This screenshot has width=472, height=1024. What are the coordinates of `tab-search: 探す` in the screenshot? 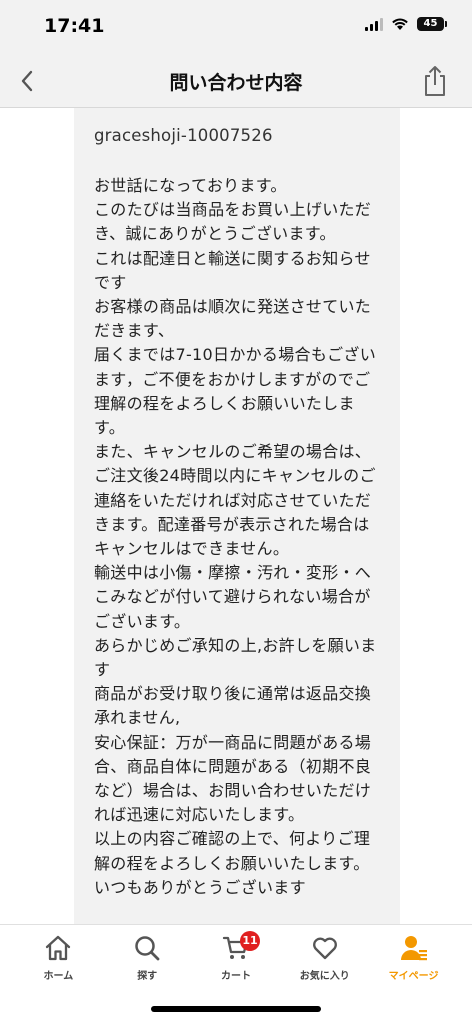 It's located at (147, 957).